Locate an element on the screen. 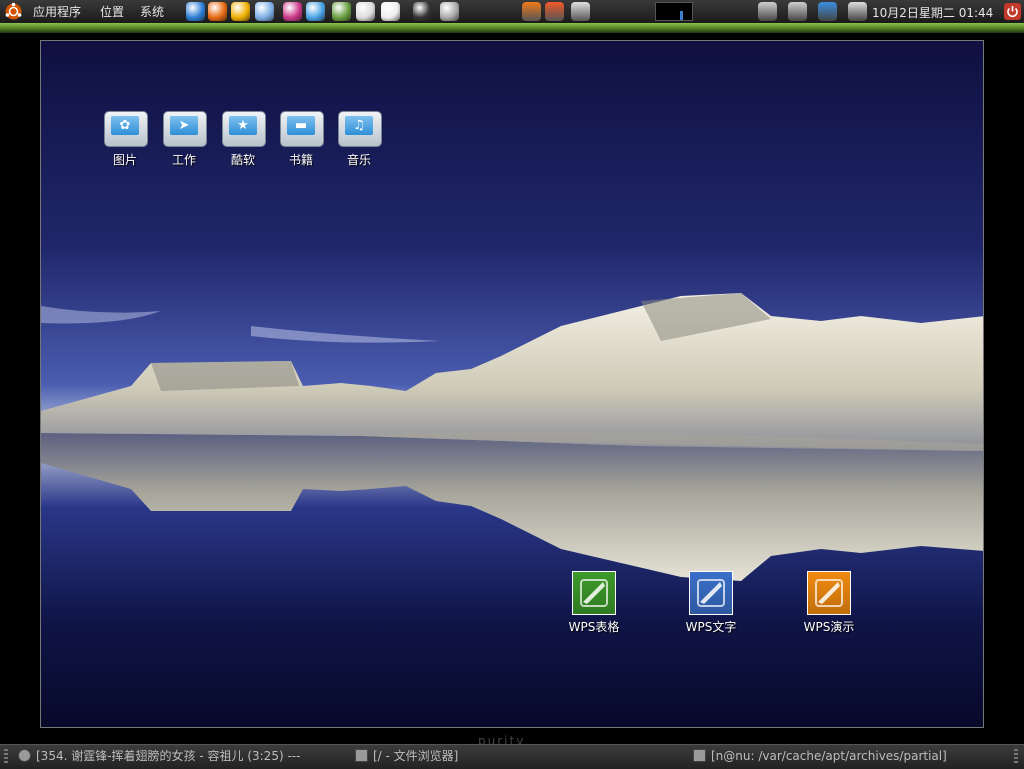 The image size is (1024, 769). window-switch-icon is located at coordinates (797, 11).